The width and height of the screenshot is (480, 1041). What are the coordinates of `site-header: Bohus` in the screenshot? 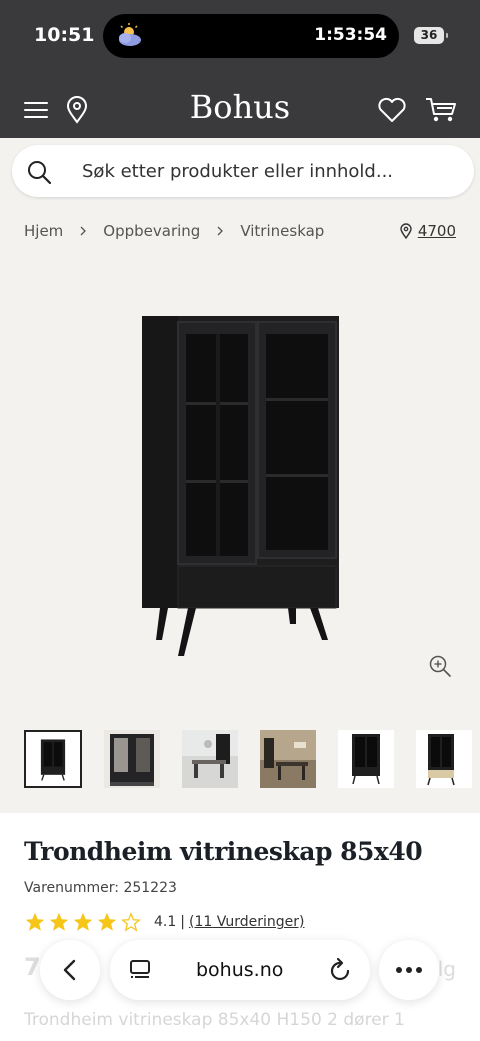 It's located at (240, 109).